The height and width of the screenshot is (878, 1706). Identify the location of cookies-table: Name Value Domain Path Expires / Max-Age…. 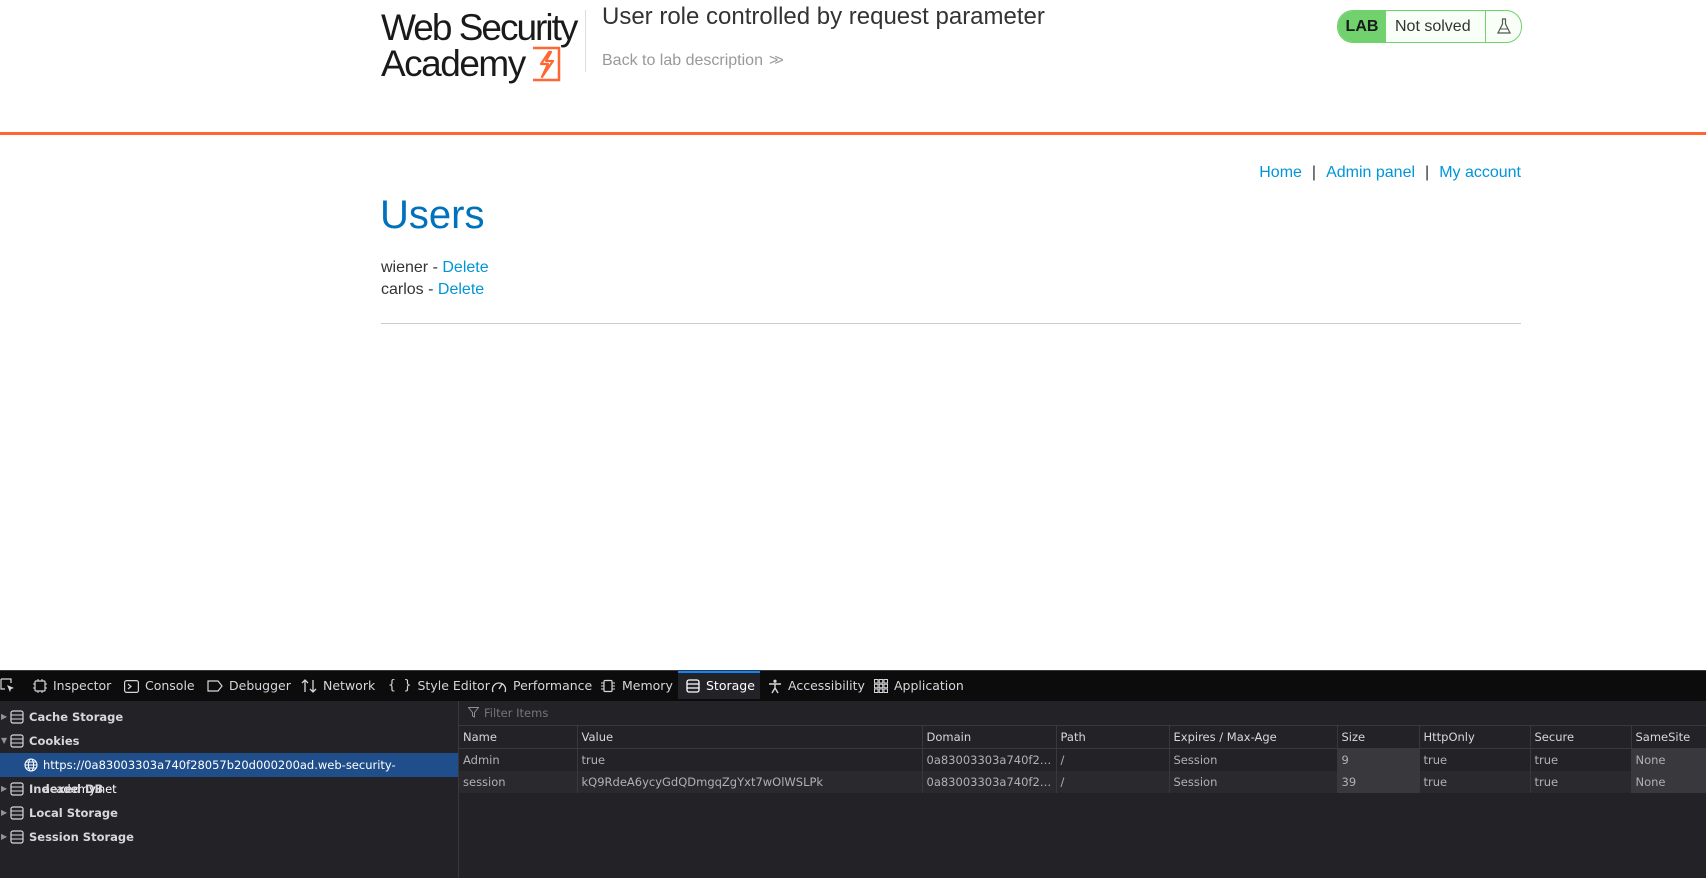
(1082, 759).